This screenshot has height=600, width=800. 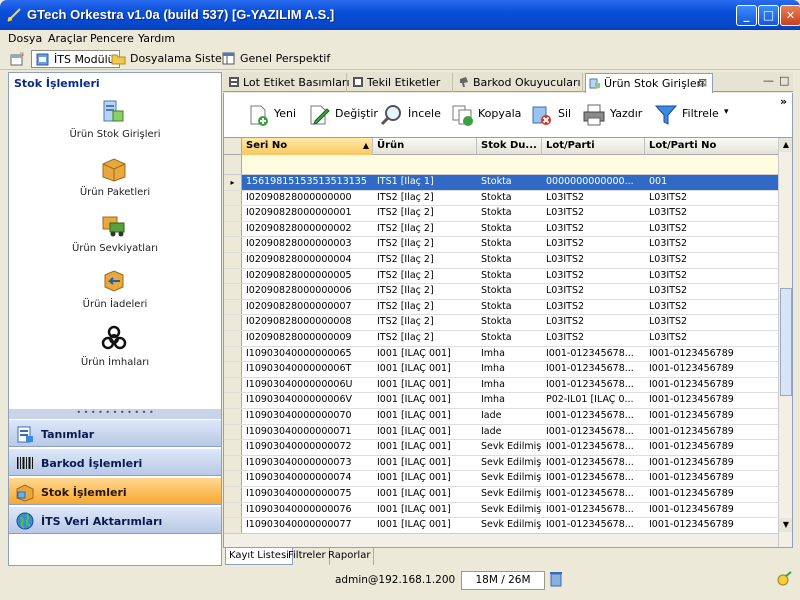 What do you see at coordinates (115, 248) in the screenshot?
I see `nav-urun-sevkiyatlari-label: Ürün Sevkiyatları` at bounding box center [115, 248].